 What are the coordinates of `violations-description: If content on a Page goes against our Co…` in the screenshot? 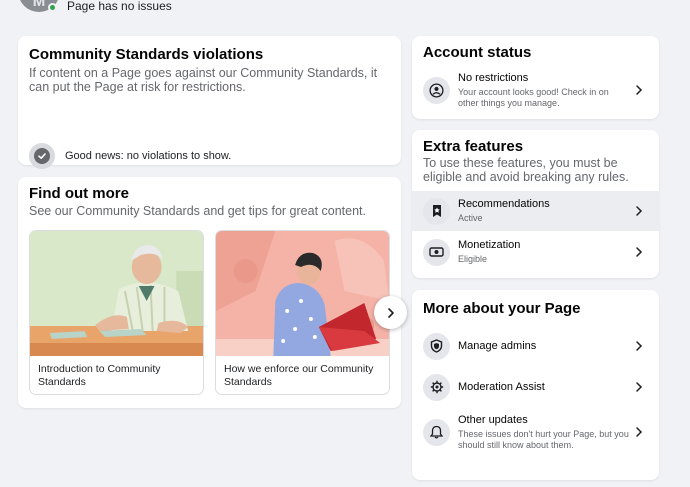 It's located at (203, 80).